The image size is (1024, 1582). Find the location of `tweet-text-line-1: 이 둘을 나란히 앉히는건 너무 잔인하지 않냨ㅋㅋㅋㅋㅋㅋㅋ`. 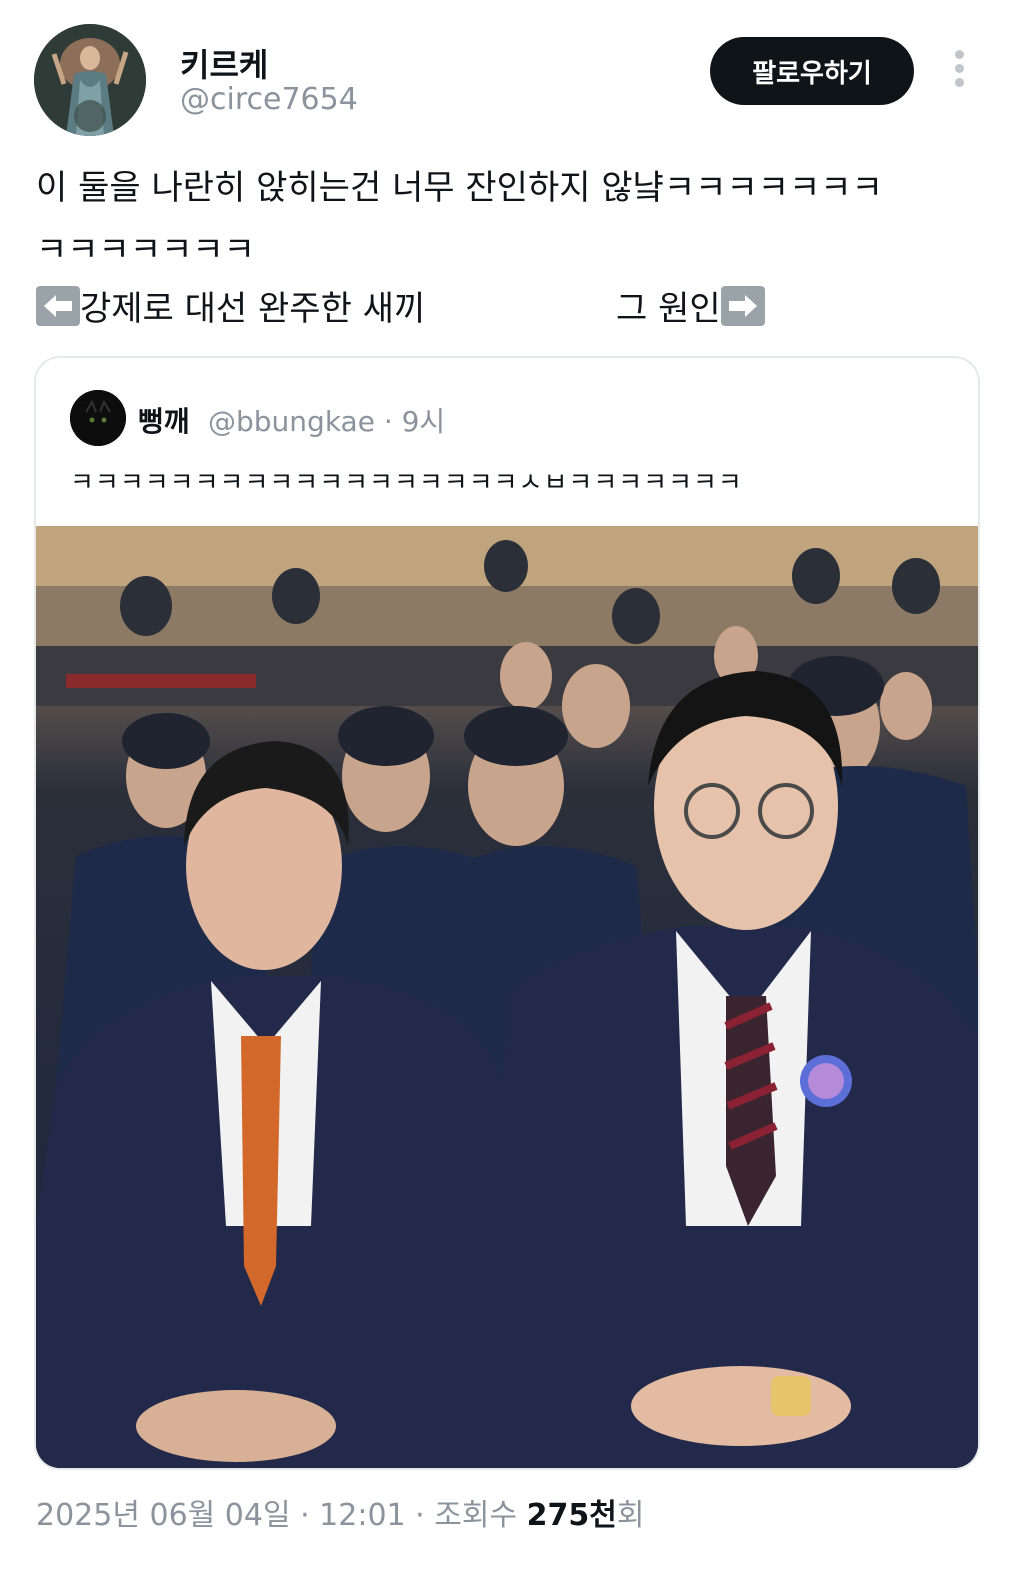

tweet-text-line-1: 이 둘을 나란히 앉히는건 너무 잔인하지 않냨ㅋㅋㅋㅋㅋㅋㅋ is located at coordinates (459, 188).